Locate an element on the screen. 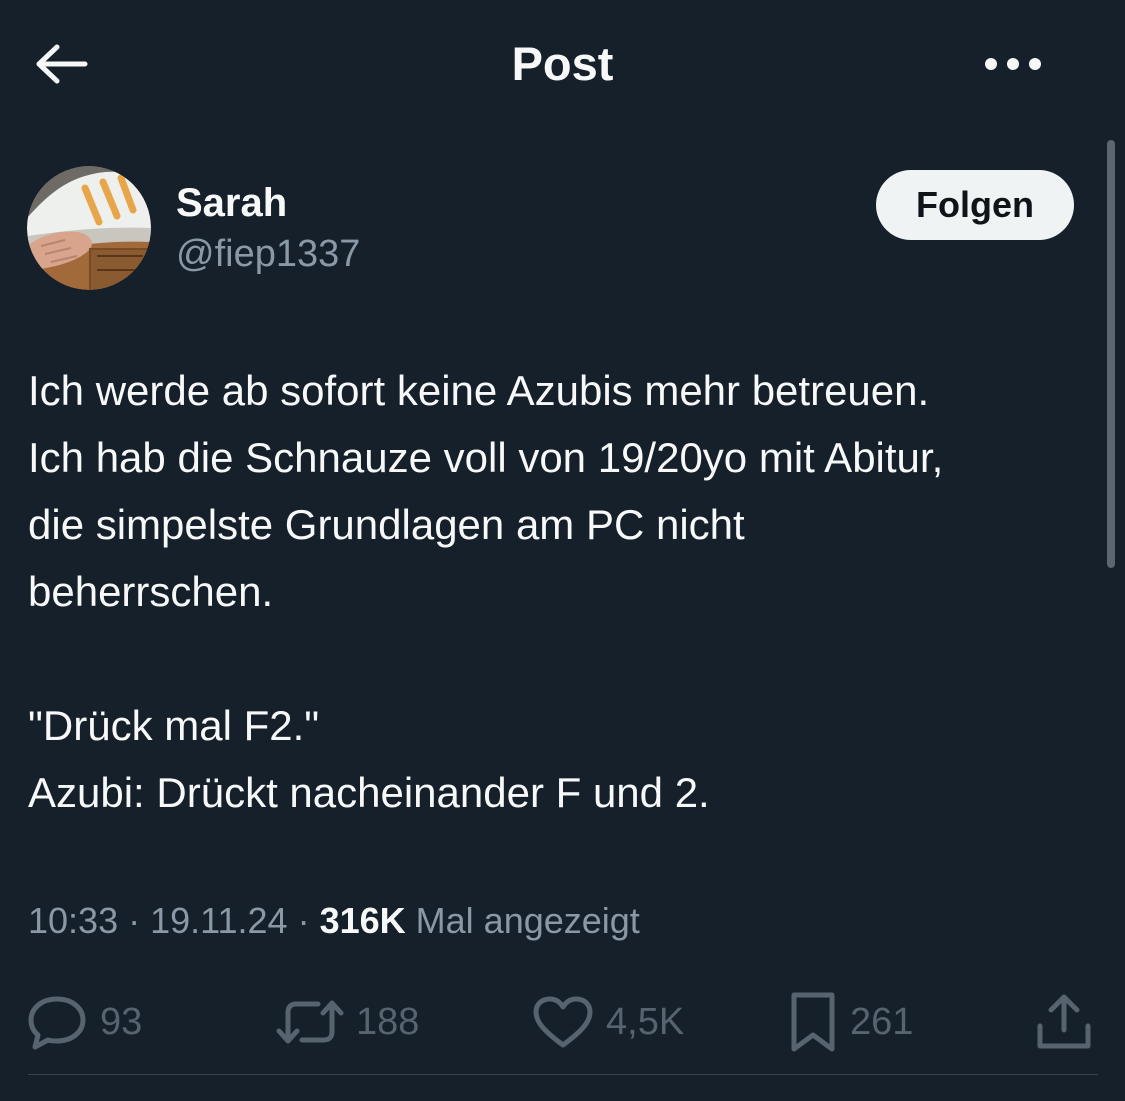 This screenshot has width=1125, height=1101. post-time: 10:33 is located at coordinates (73, 920).